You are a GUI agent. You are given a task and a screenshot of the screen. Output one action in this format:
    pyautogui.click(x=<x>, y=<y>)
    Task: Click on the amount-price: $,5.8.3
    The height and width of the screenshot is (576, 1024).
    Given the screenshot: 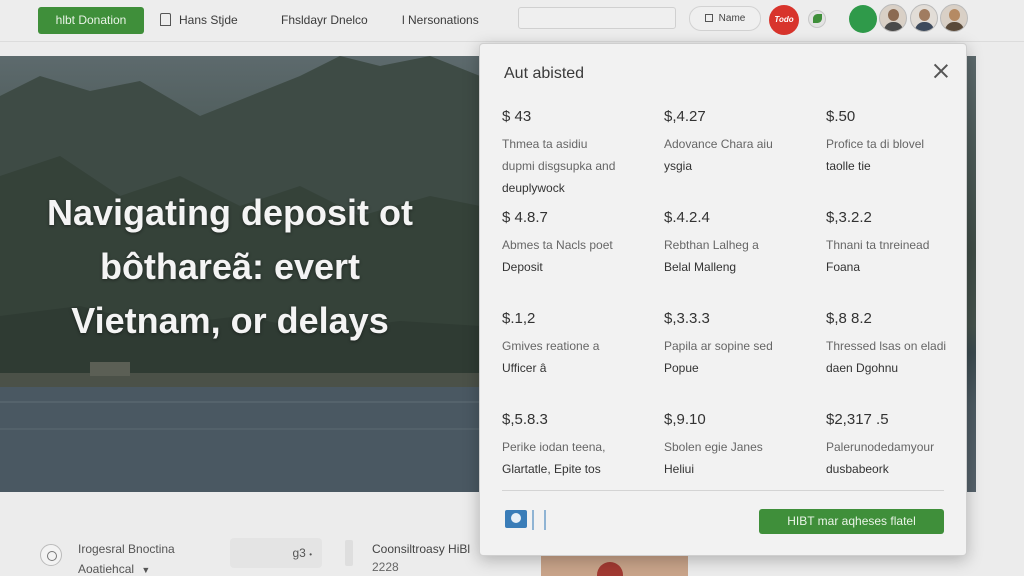 What is the action you would take?
    pyautogui.click(x=525, y=419)
    